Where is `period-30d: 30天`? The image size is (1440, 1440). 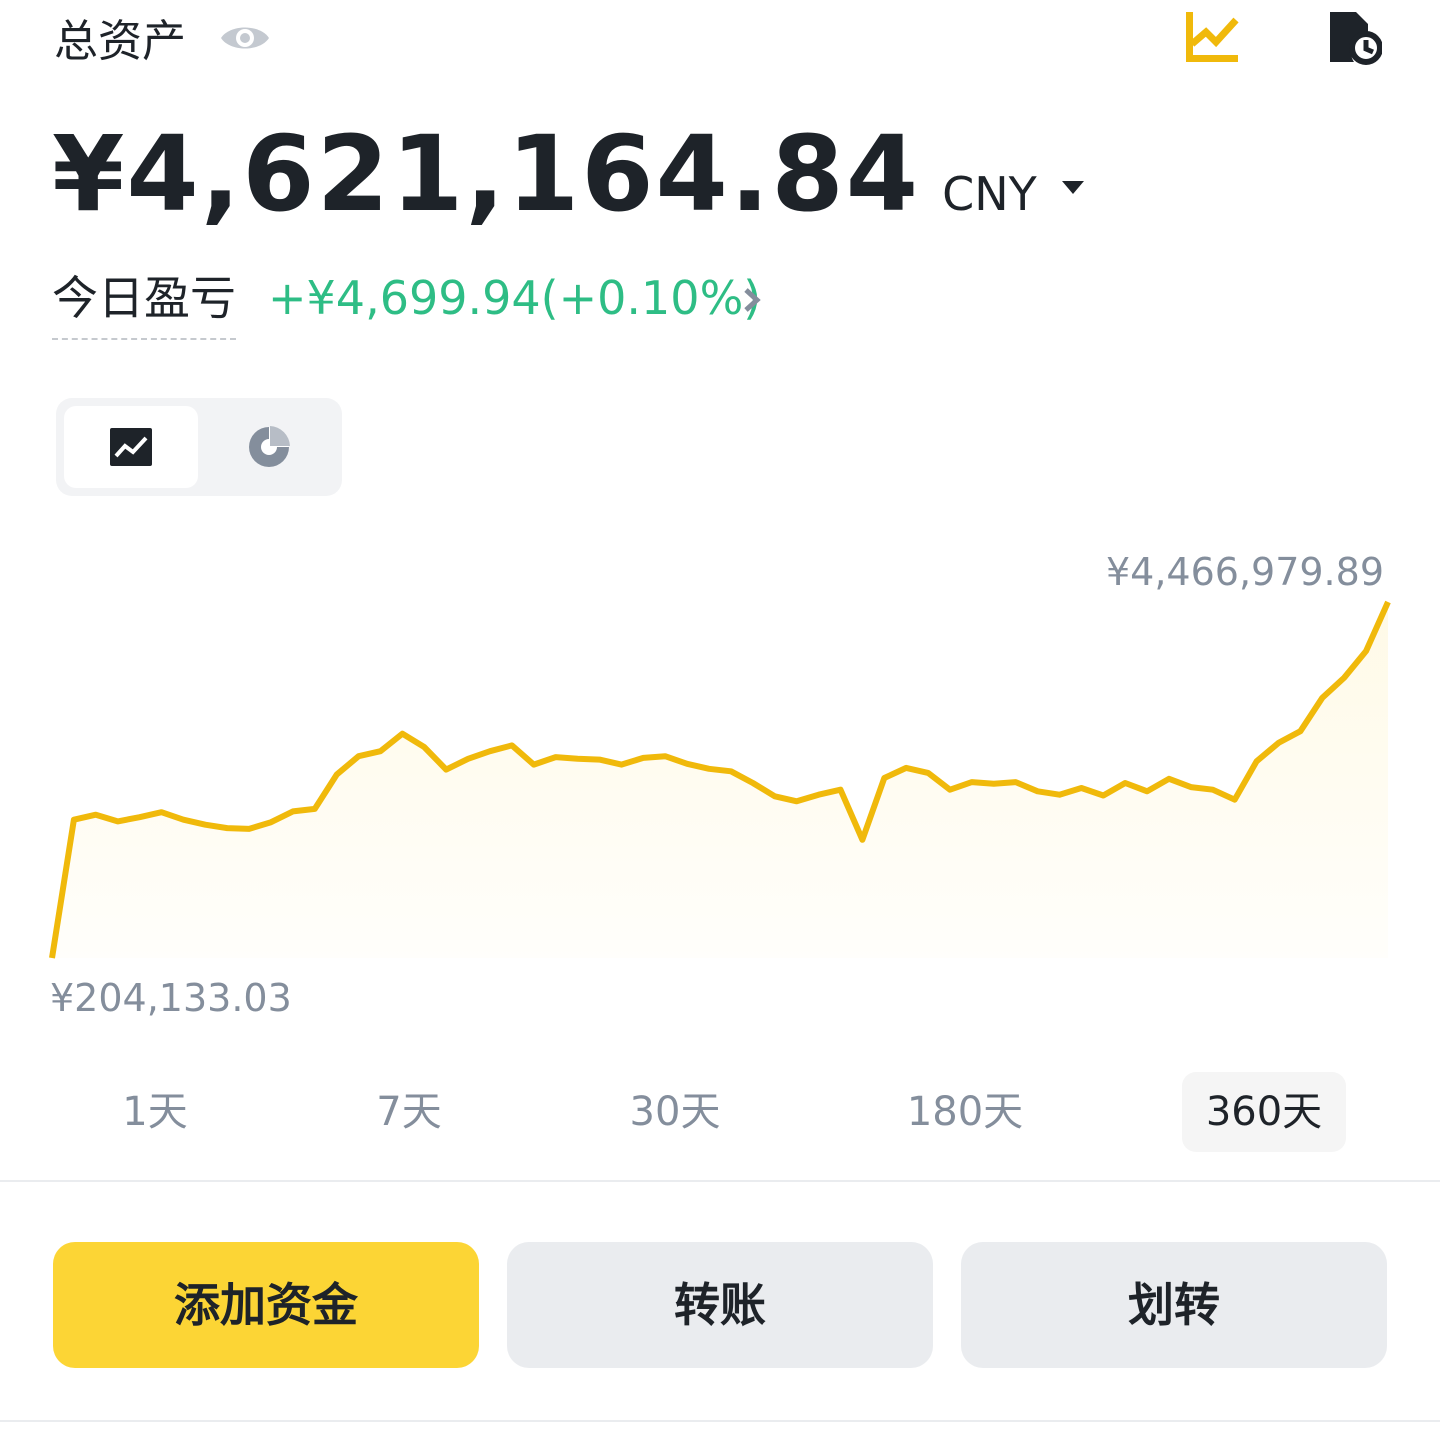 period-30d: 30天 is located at coordinates (675, 1112).